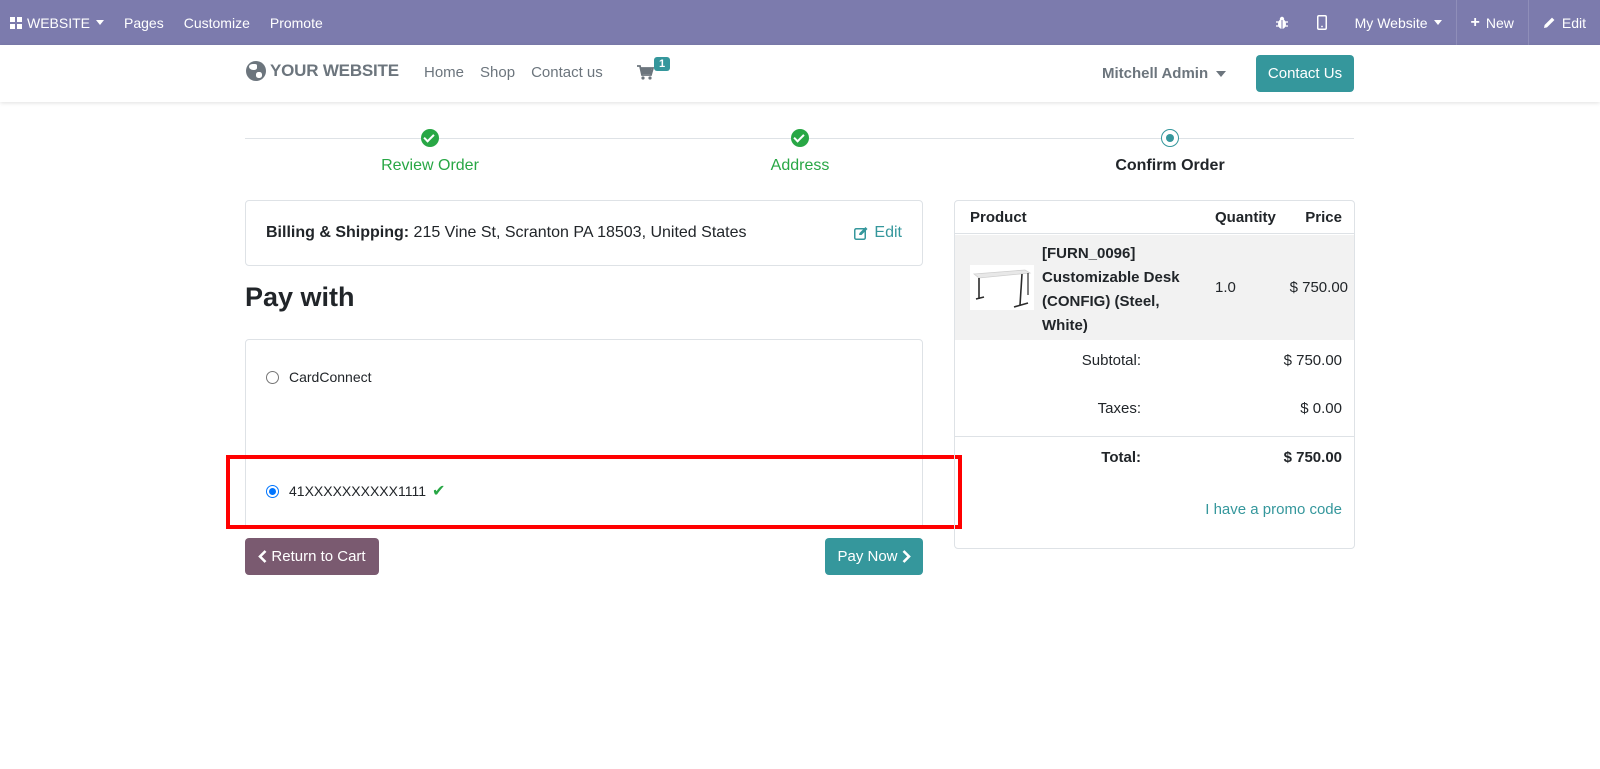 The width and height of the screenshot is (1600, 769). What do you see at coordinates (318, 556) in the screenshot?
I see `return-label: Return to Cart` at bounding box center [318, 556].